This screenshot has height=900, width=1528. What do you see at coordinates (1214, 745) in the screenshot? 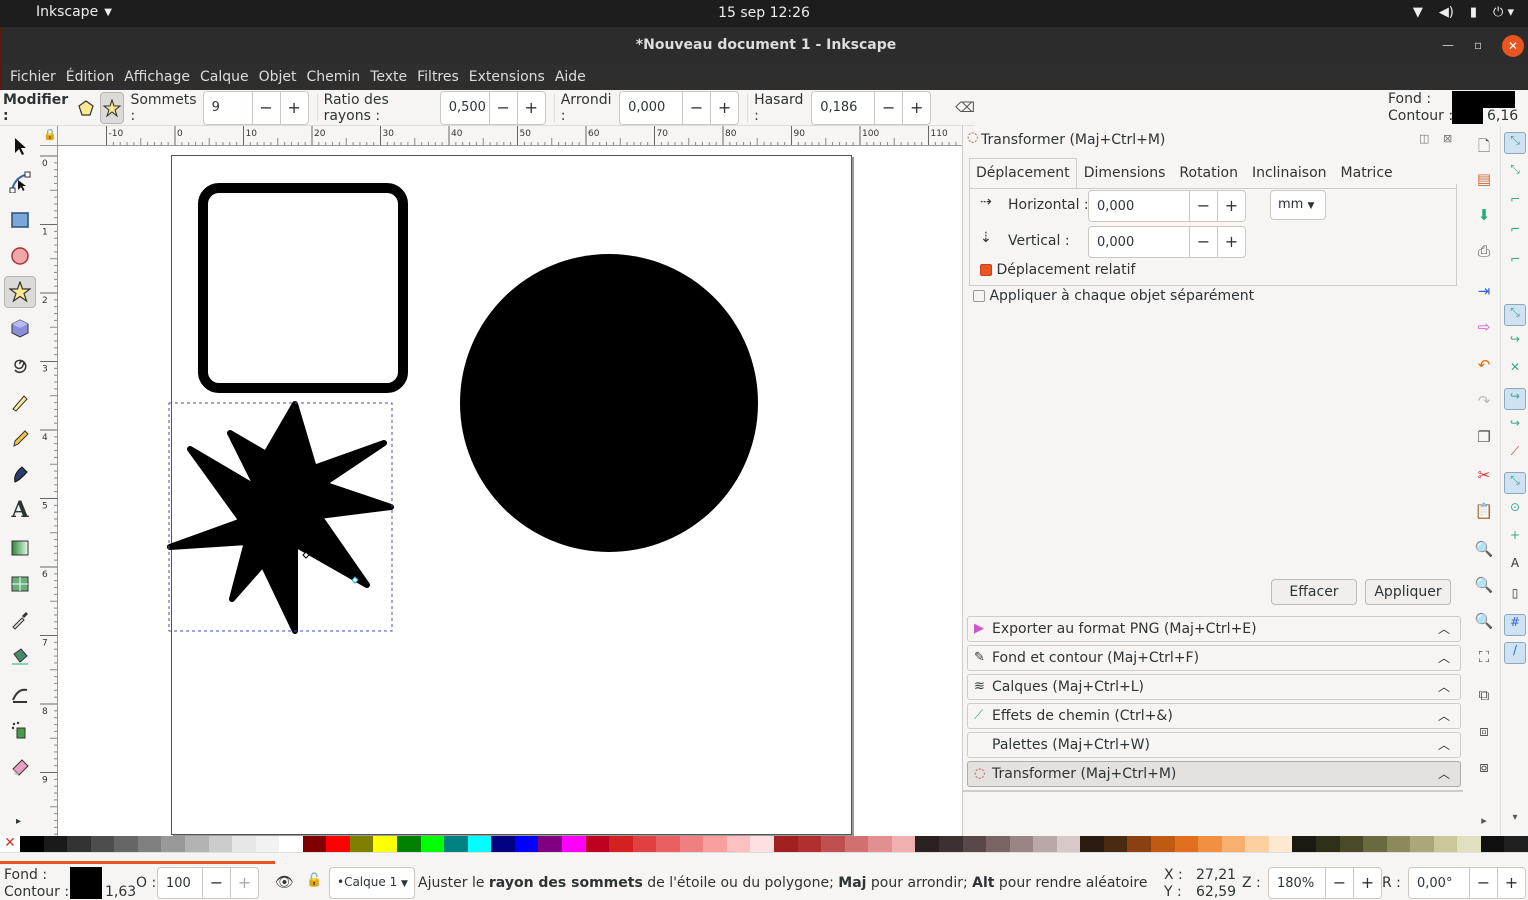
I see `panel-palettes: Palettes (Maj+Ctrl+W) ︿` at bounding box center [1214, 745].